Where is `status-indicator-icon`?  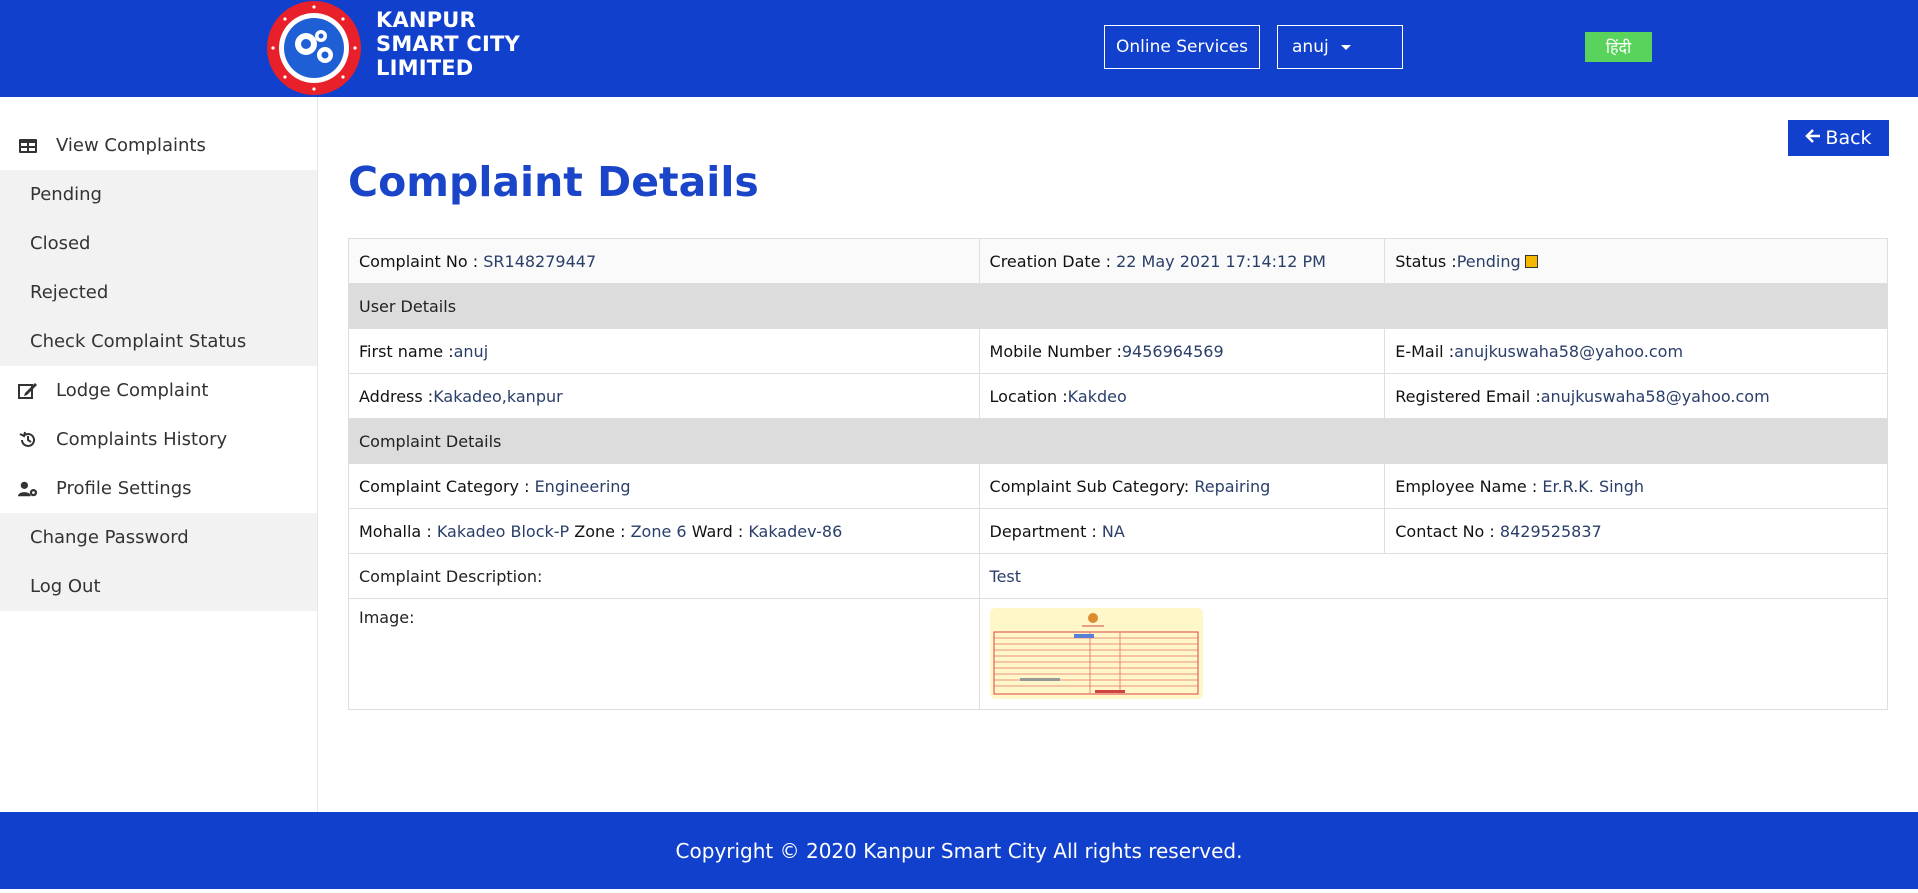
status-indicator-icon is located at coordinates (1531, 261).